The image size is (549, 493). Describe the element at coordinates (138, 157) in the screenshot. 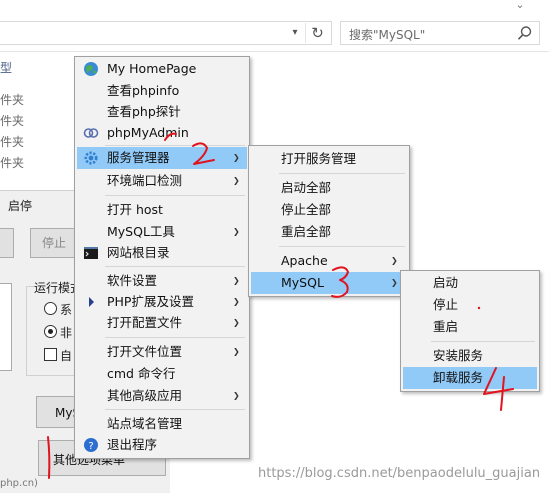

I see `menu-item-label: 服务管理器` at that location.